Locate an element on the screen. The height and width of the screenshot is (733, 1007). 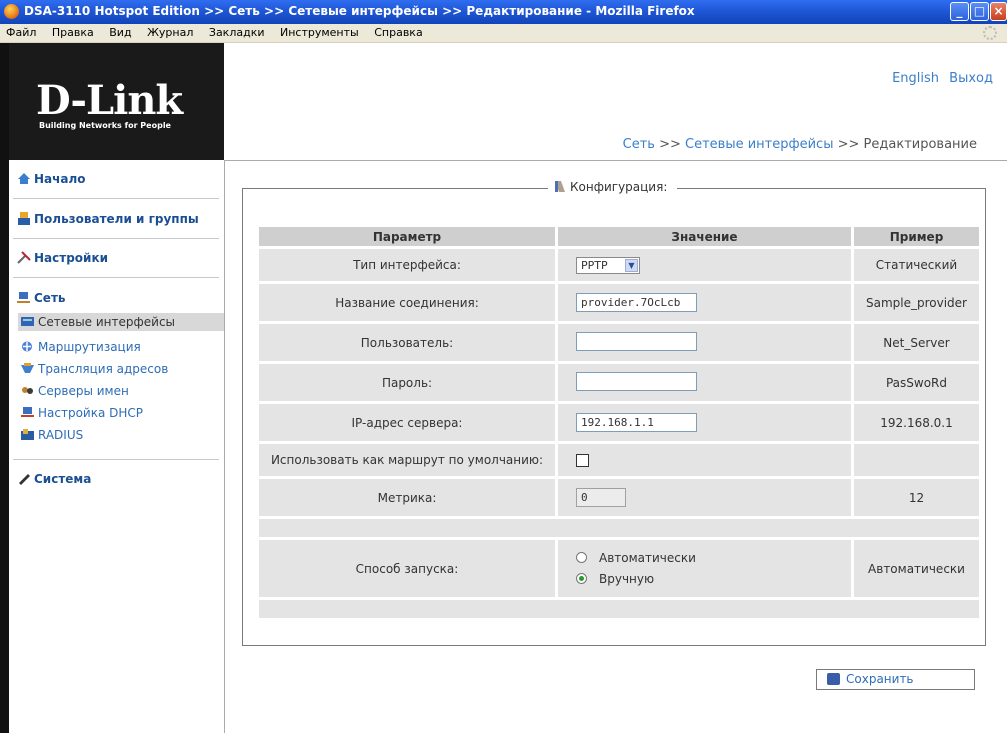
server-ip-input: 192.168.1.1 is located at coordinates (636, 422).